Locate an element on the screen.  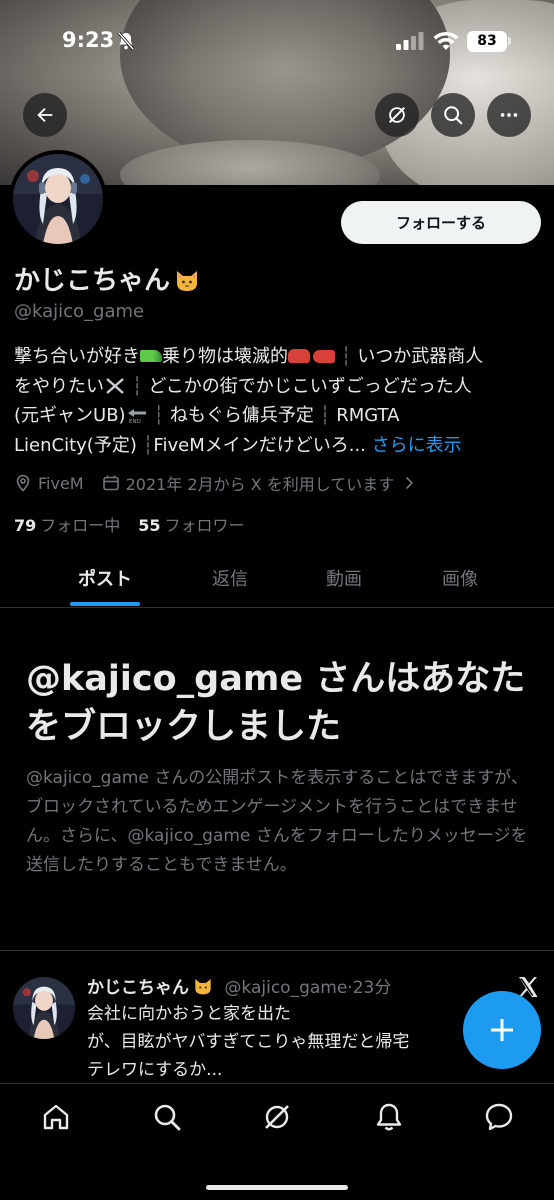
signal-icon is located at coordinates (410, 41).